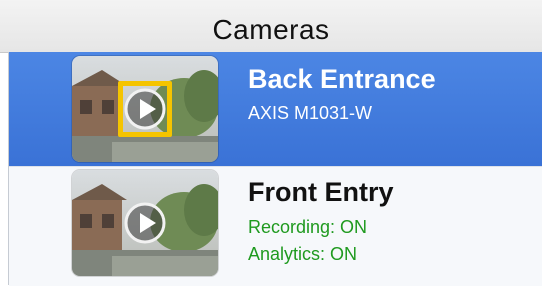  Describe the element at coordinates (342, 79) in the screenshot. I see `camera-name: Back Entrance` at that location.